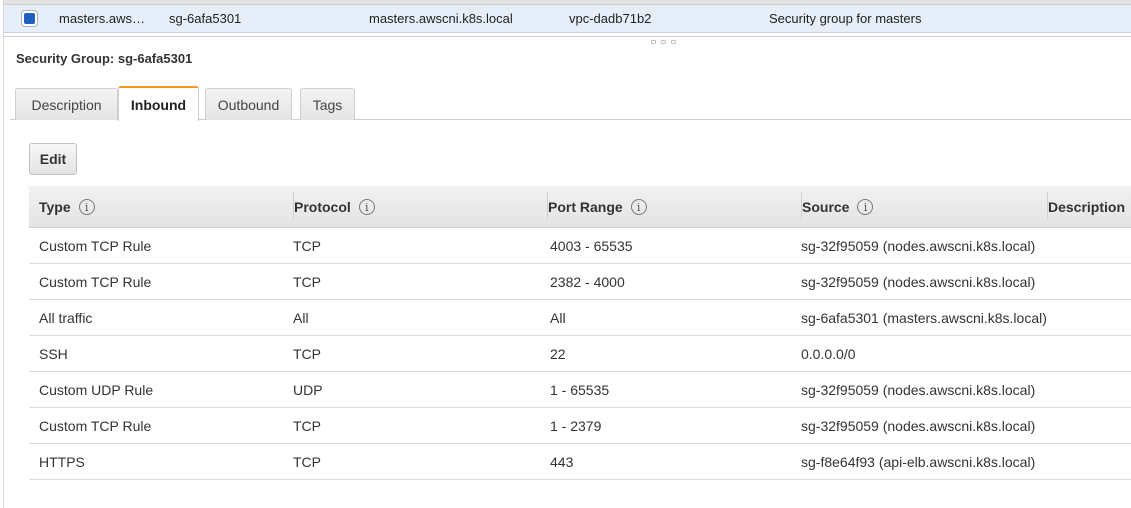 This screenshot has height=508, width=1131. I want to click on row-description: Security group for masters, so click(845, 18).